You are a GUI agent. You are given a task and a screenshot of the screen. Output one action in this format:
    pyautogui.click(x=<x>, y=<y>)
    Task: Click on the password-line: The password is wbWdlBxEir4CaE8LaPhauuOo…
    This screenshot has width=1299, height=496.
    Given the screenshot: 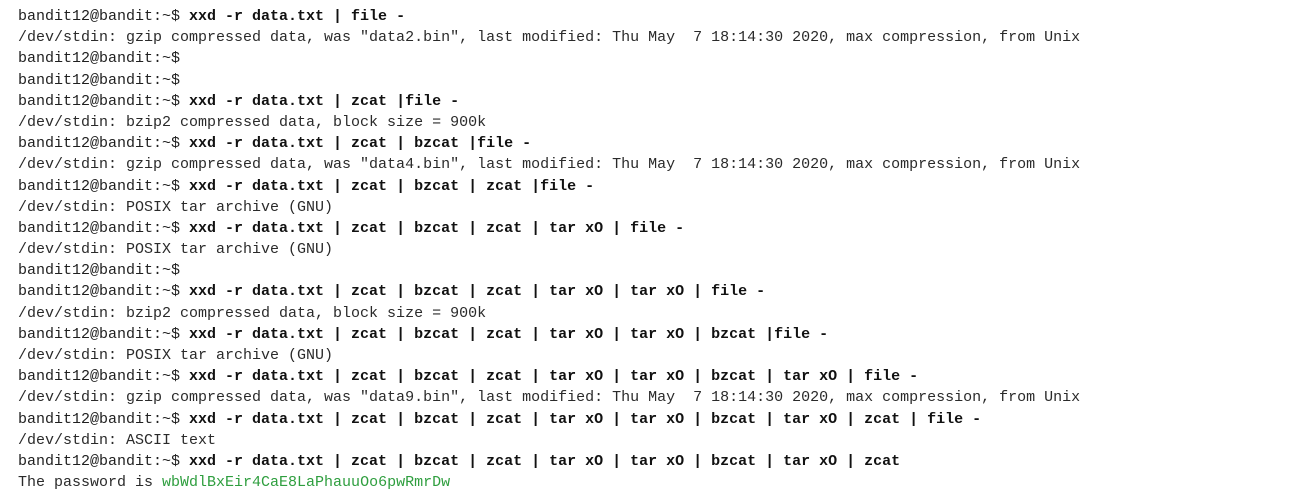 What is the action you would take?
    pyautogui.click(x=655, y=482)
    